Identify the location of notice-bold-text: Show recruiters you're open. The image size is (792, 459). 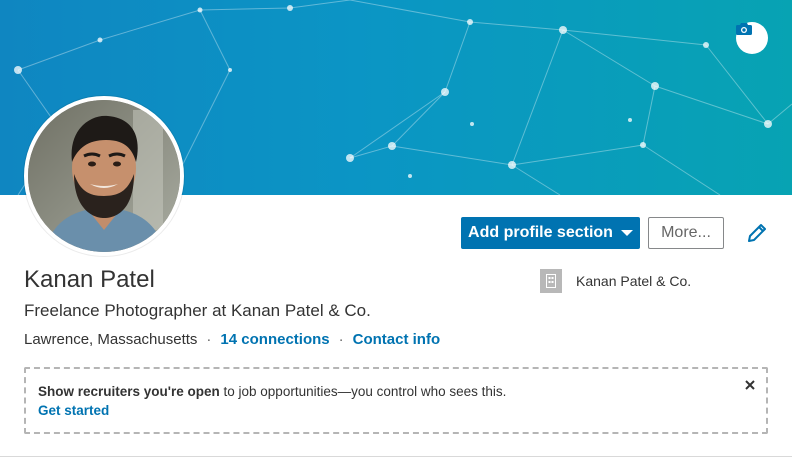
(129, 391).